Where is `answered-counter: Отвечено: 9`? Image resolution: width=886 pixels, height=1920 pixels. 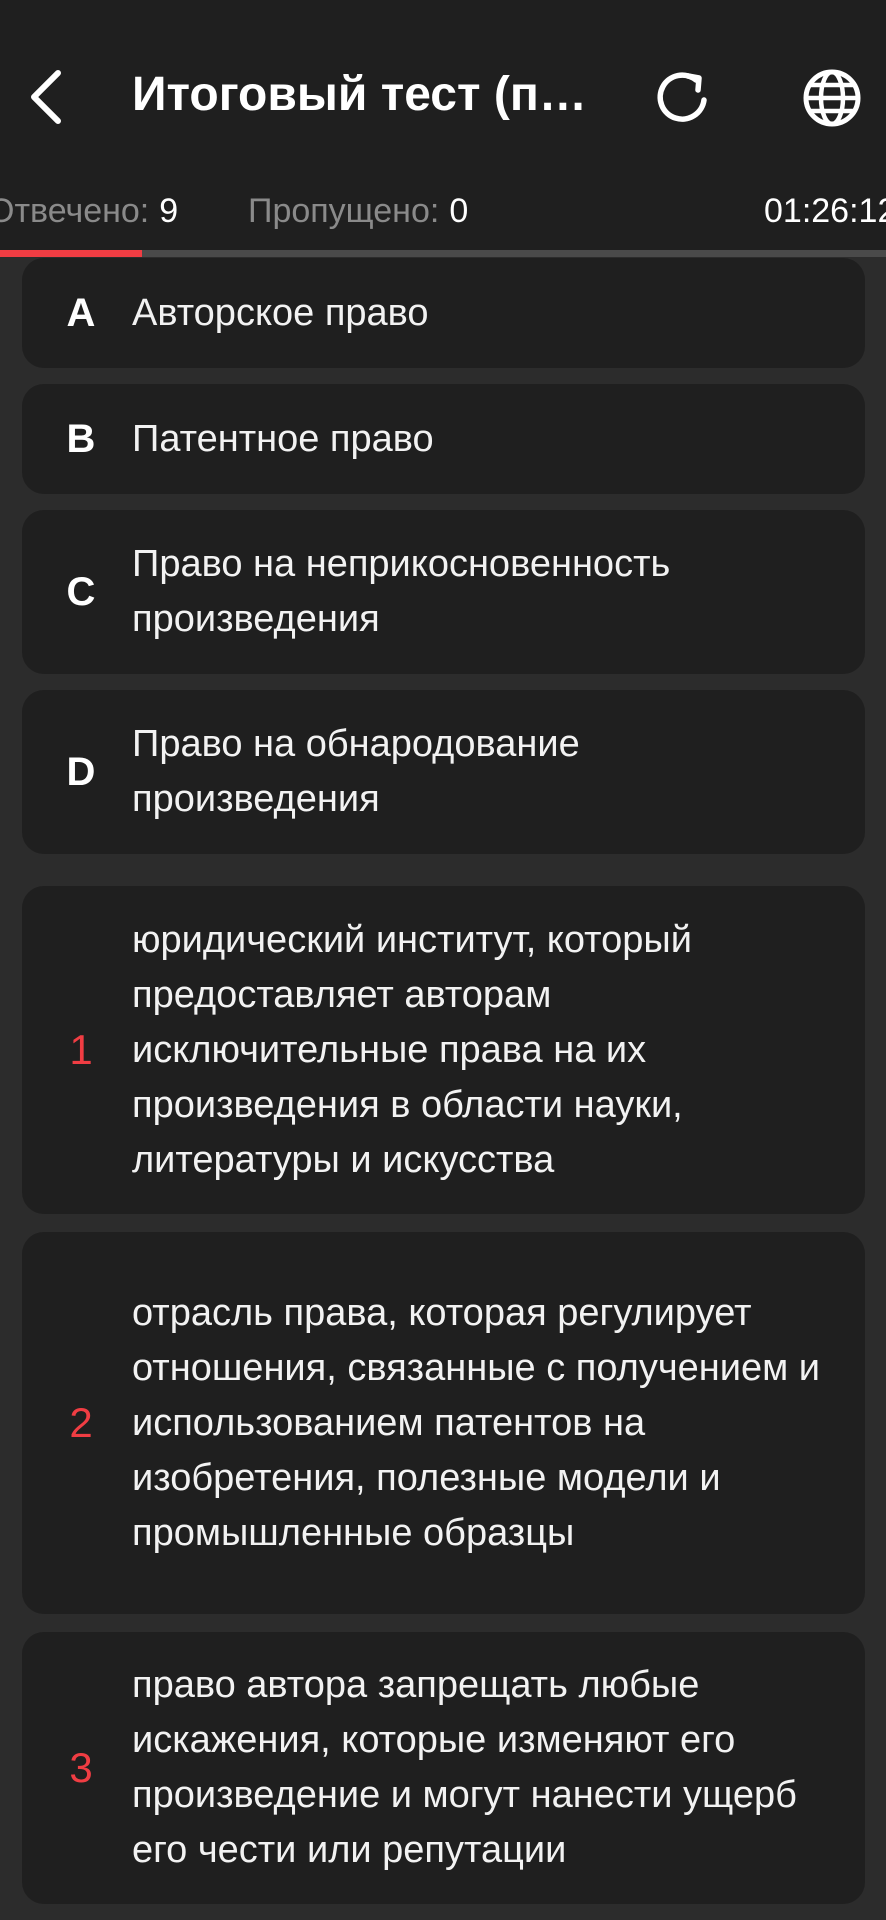 answered-counter: Отвечено: 9 is located at coordinates (89, 211).